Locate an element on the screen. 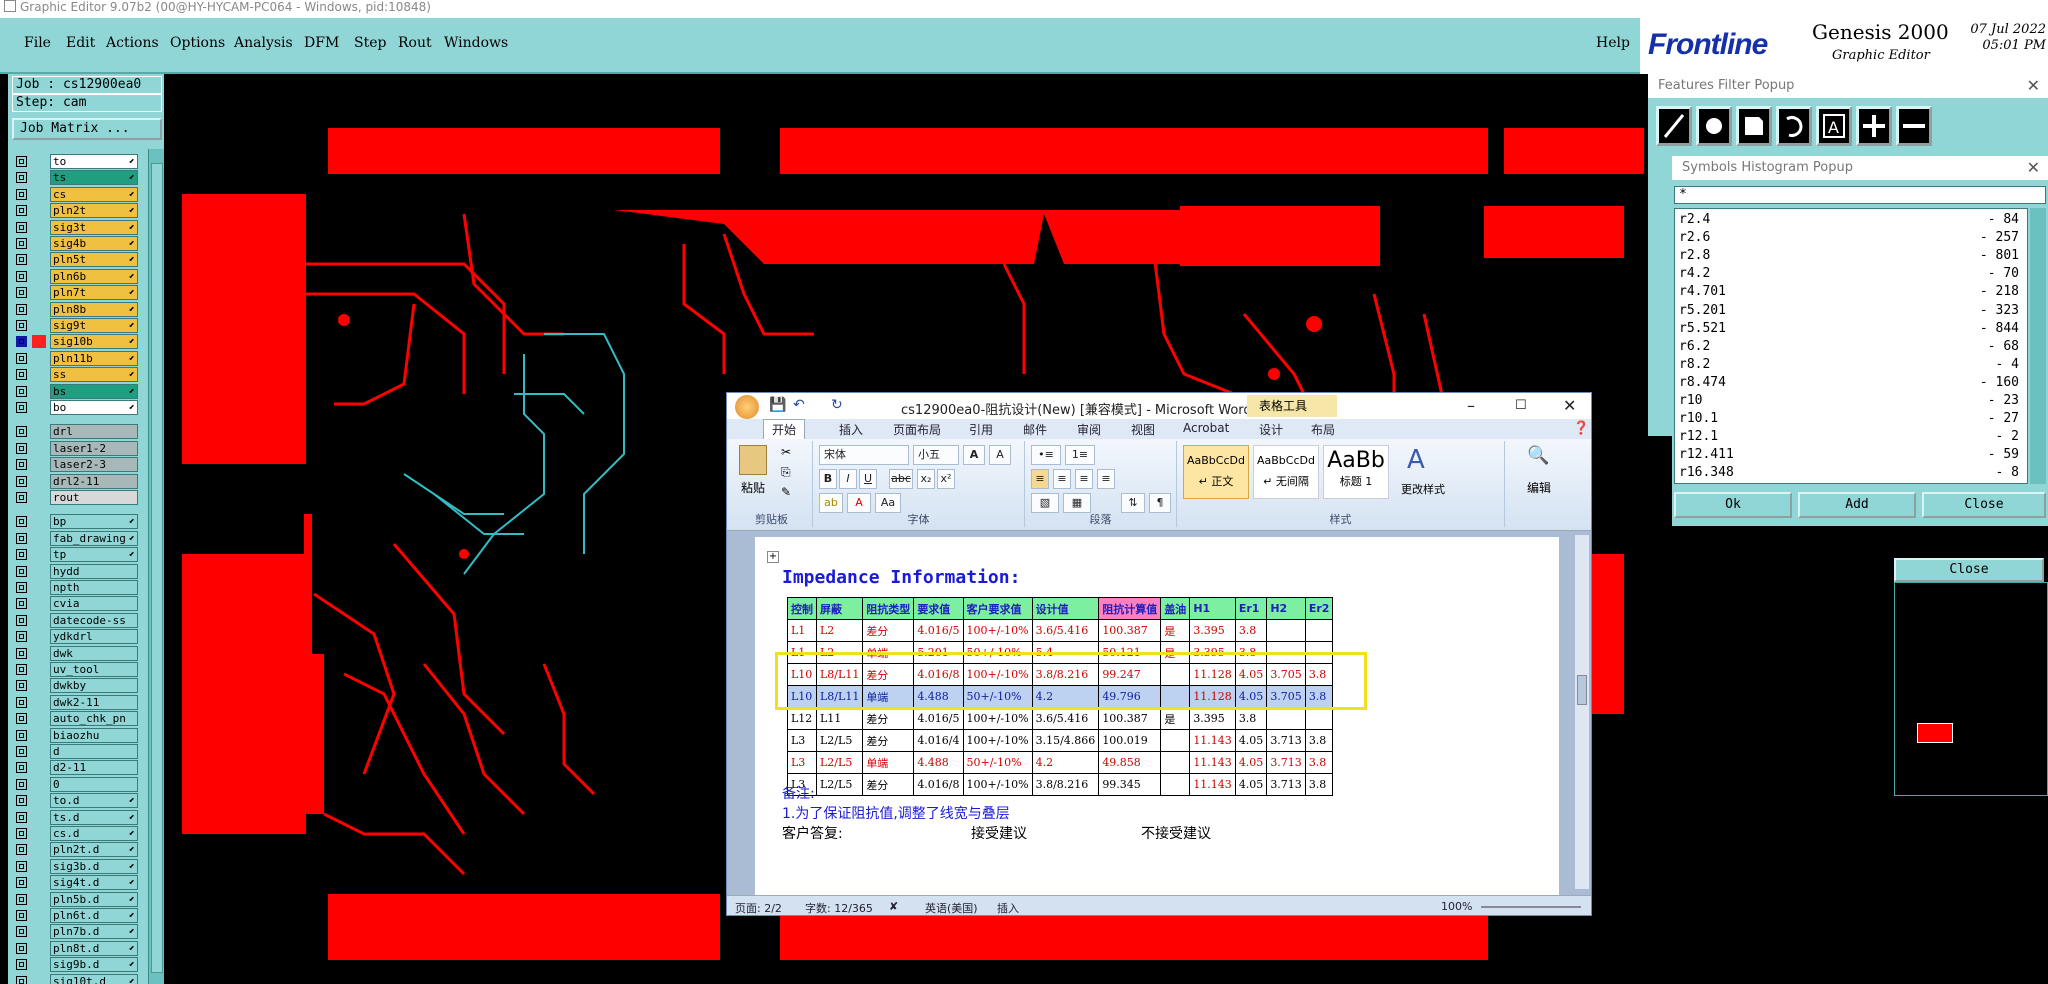 The width and height of the screenshot is (2048, 984). symbol-row: r8.474 - 160 is located at coordinates (1849, 383).